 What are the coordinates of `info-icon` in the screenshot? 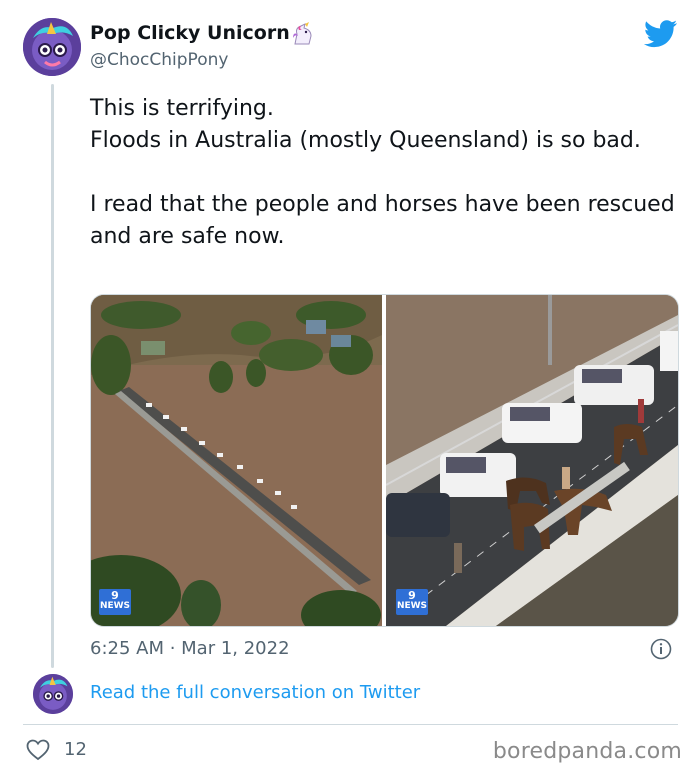 It's located at (661, 649).